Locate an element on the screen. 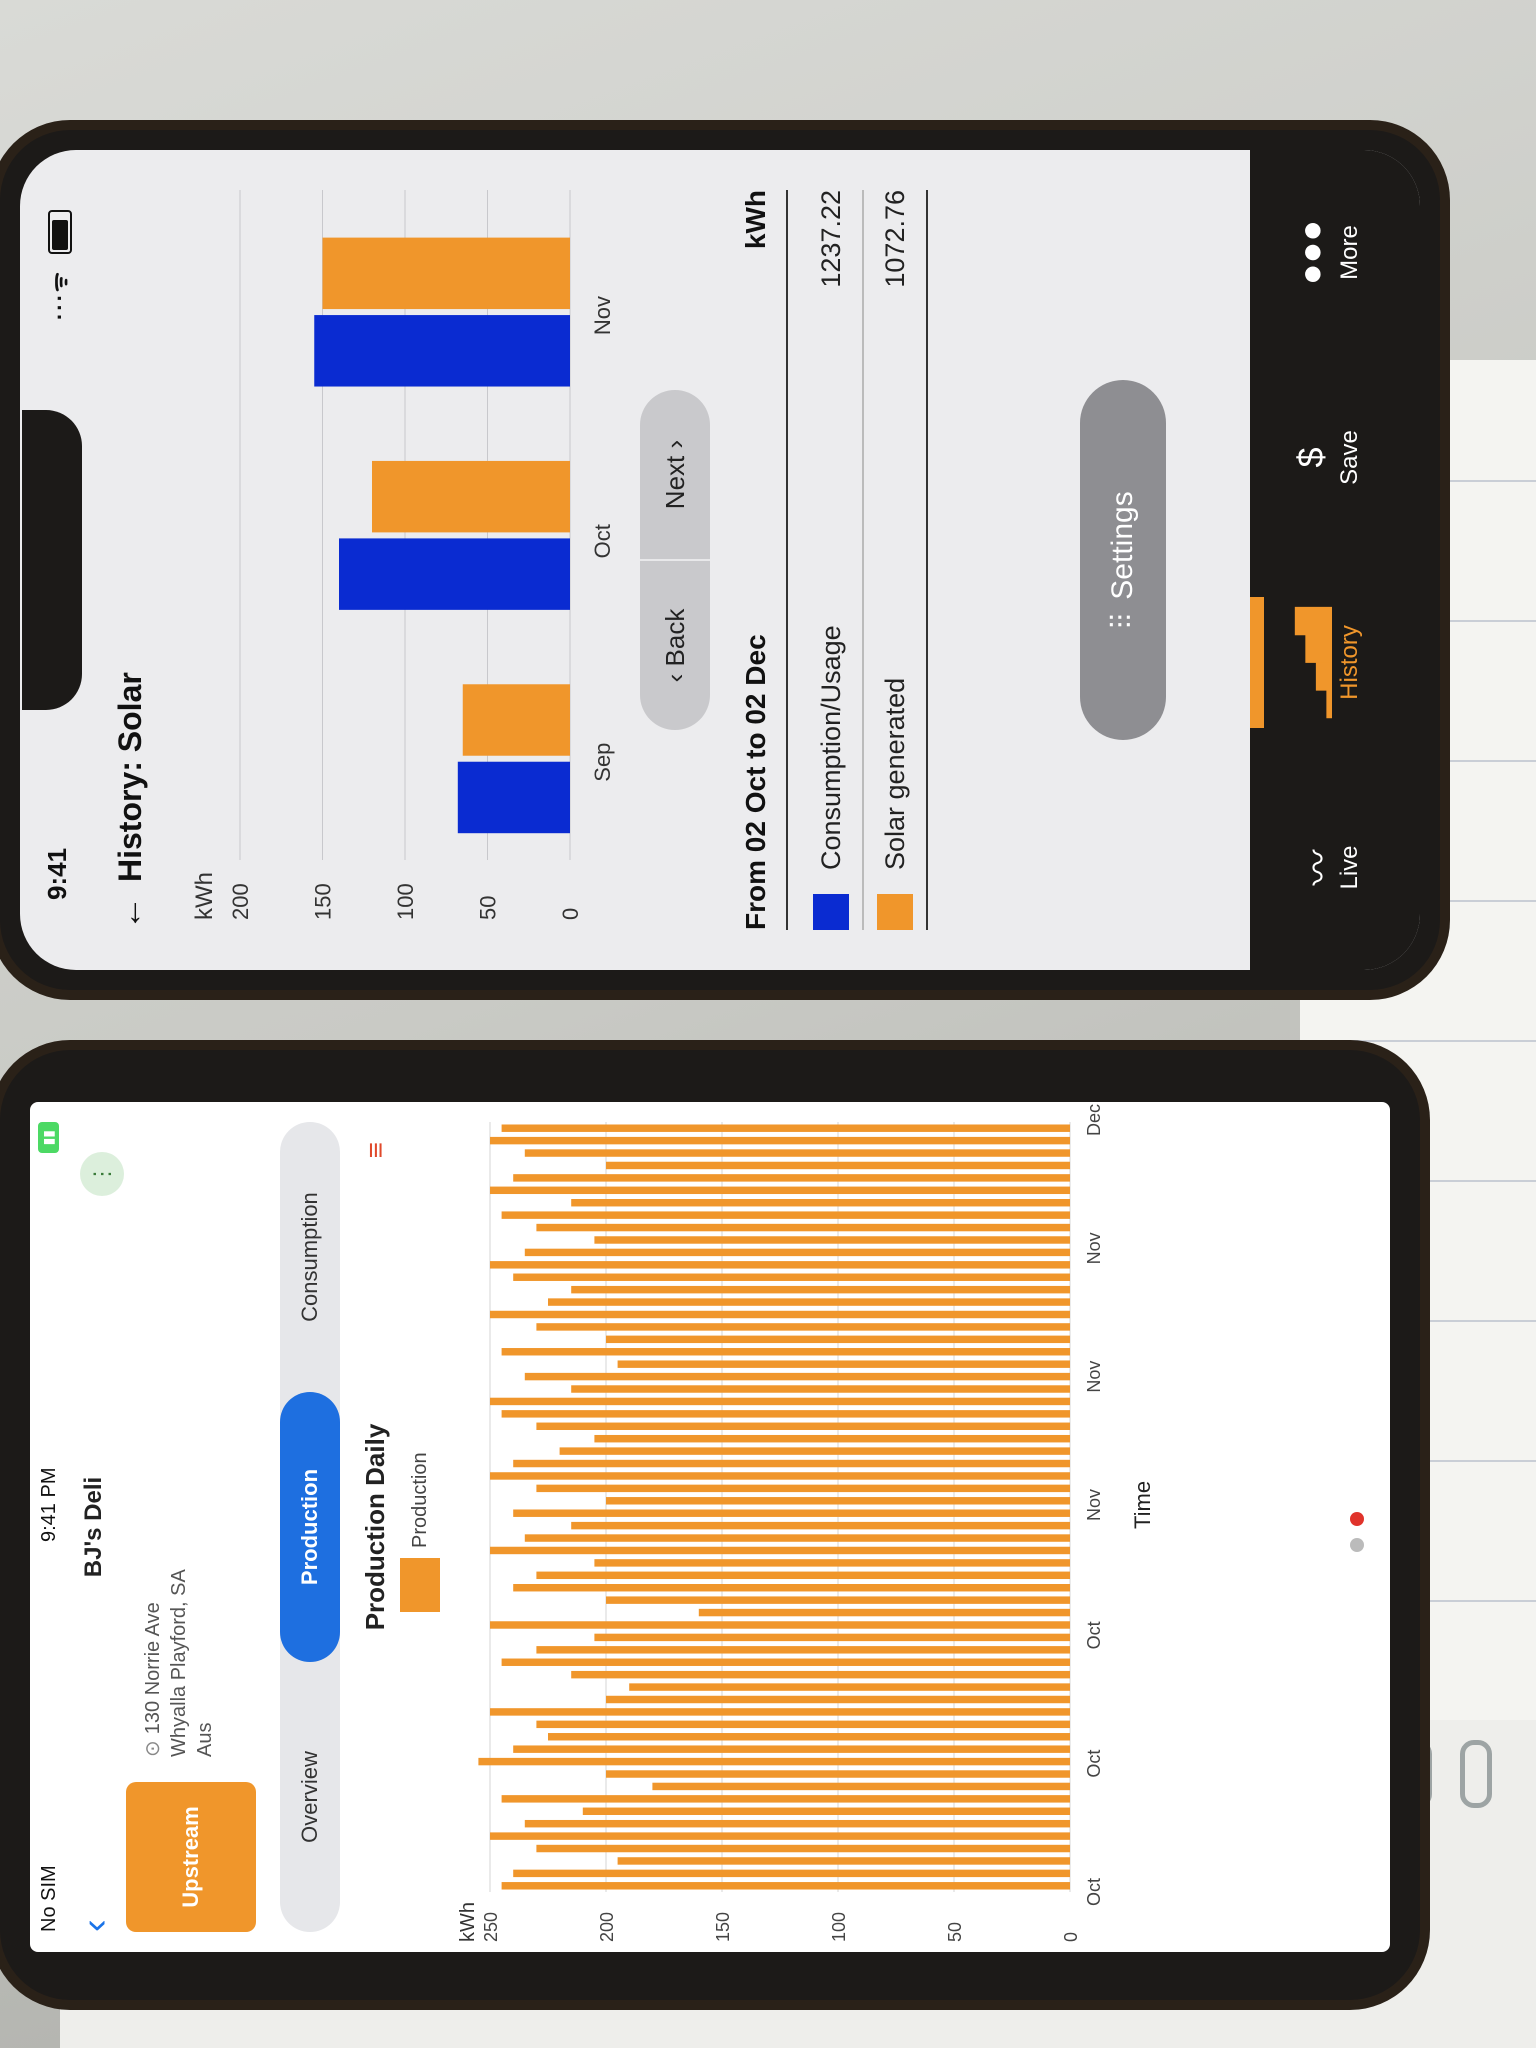 This screenshot has width=1536, height=2048. legend-label: Solar generated is located at coordinates (894, 773).